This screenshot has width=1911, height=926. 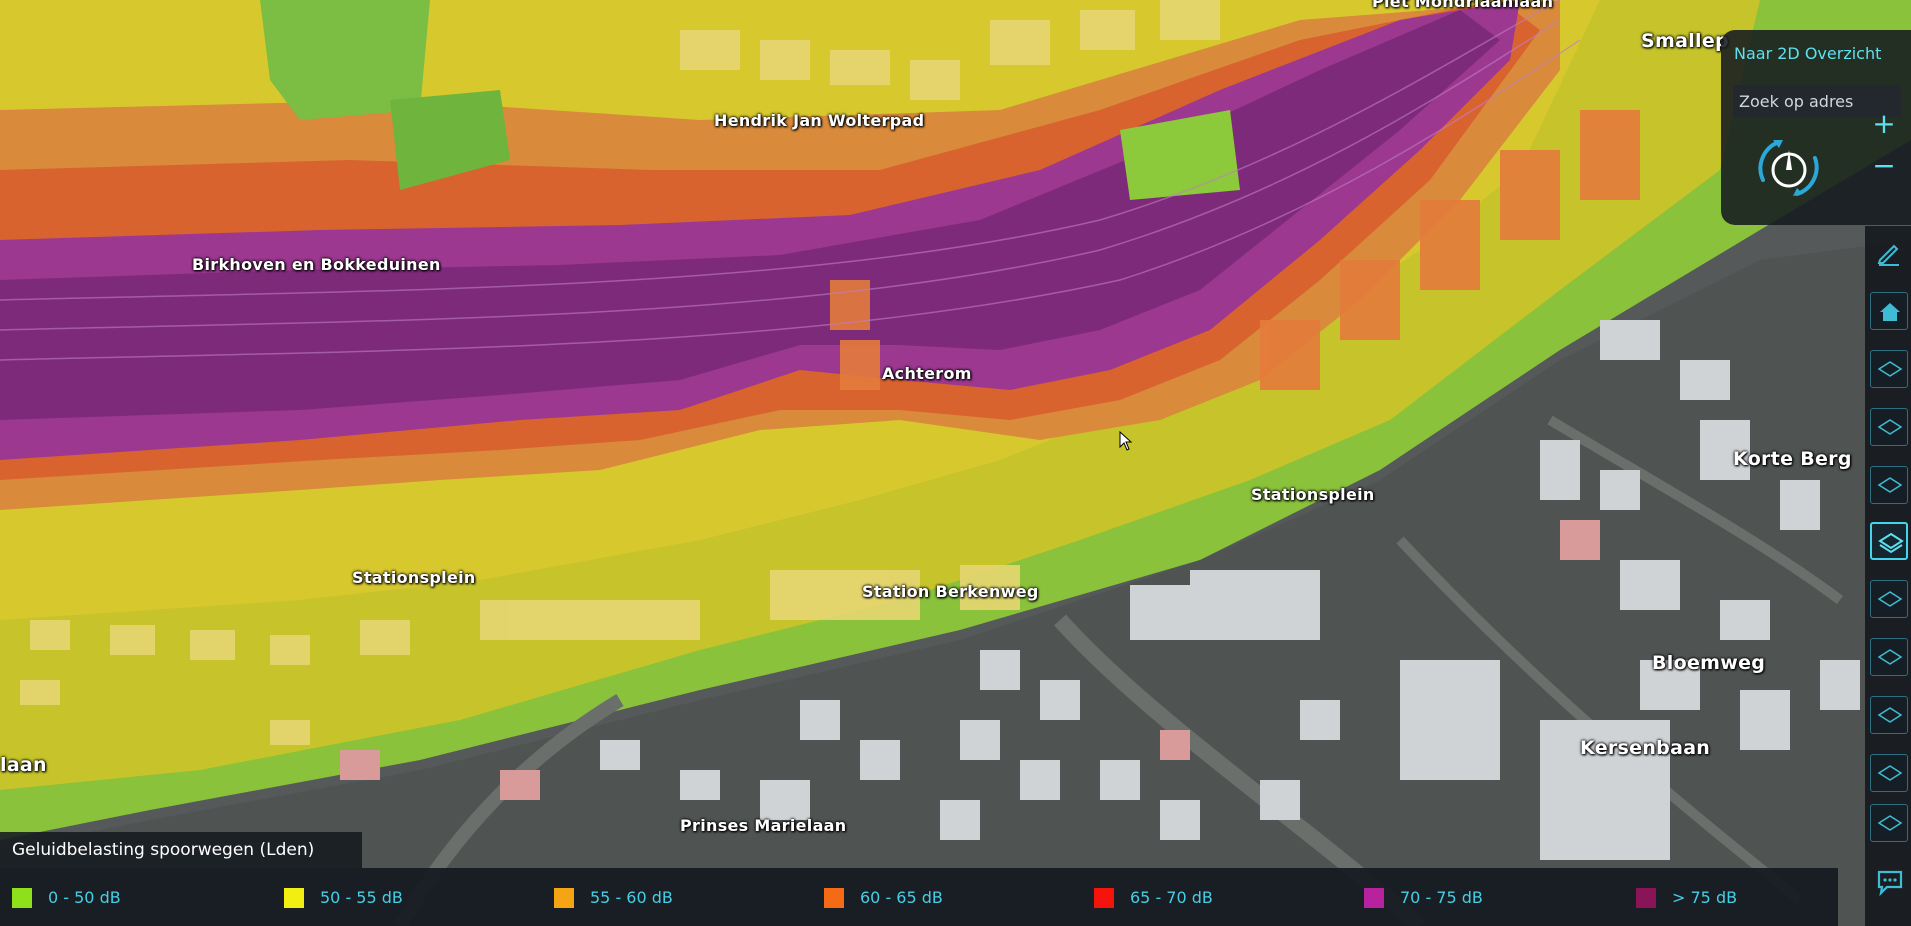 I want to click on legend-label: 65 - 70 dB, so click(x=1171, y=897).